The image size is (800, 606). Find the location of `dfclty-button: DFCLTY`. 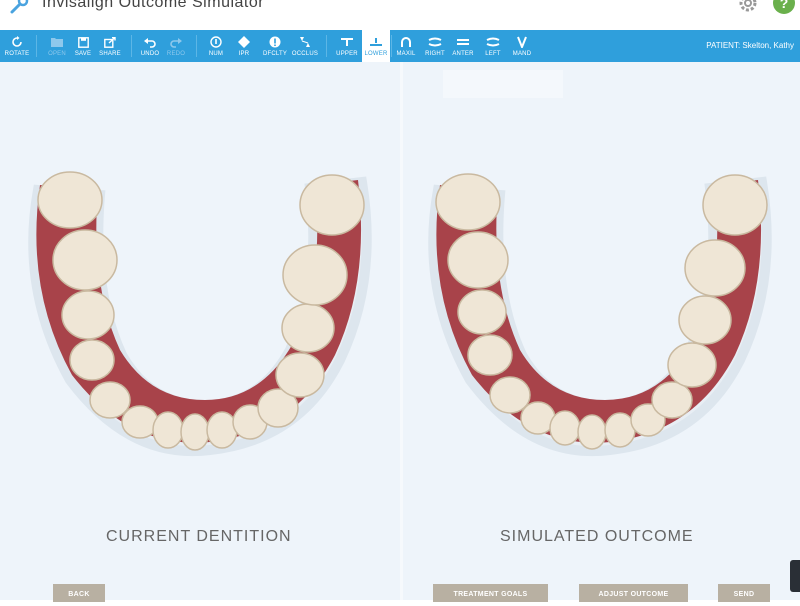

dfclty-button: DFCLTY is located at coordinates (275, 46).